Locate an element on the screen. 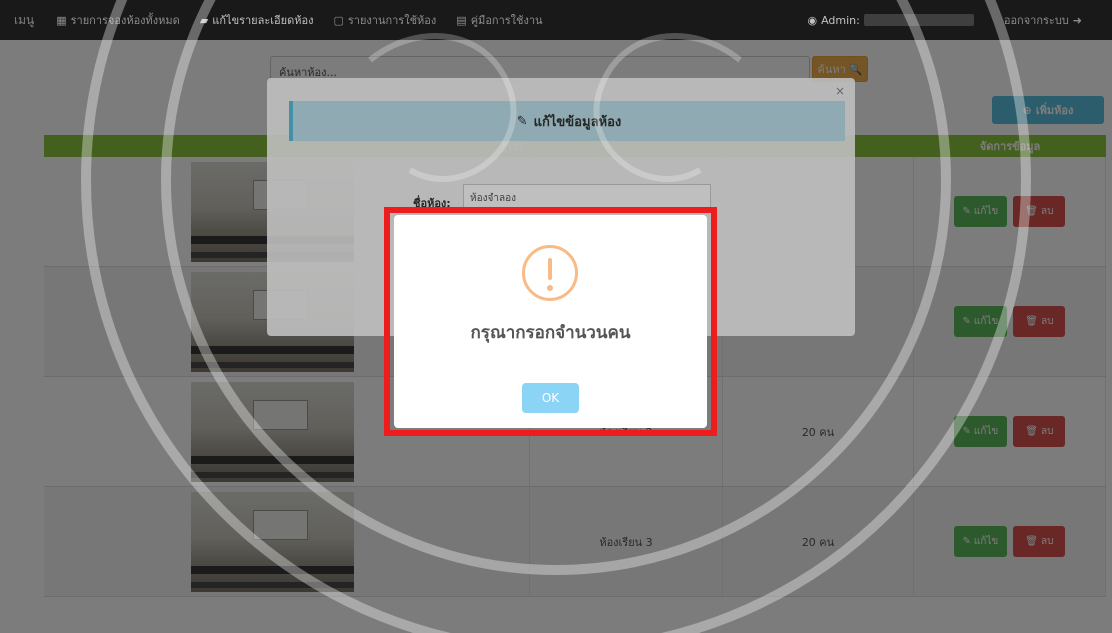  alert-title: กรุณากรอกจำนวนคน is located at coordinates (550, 333).